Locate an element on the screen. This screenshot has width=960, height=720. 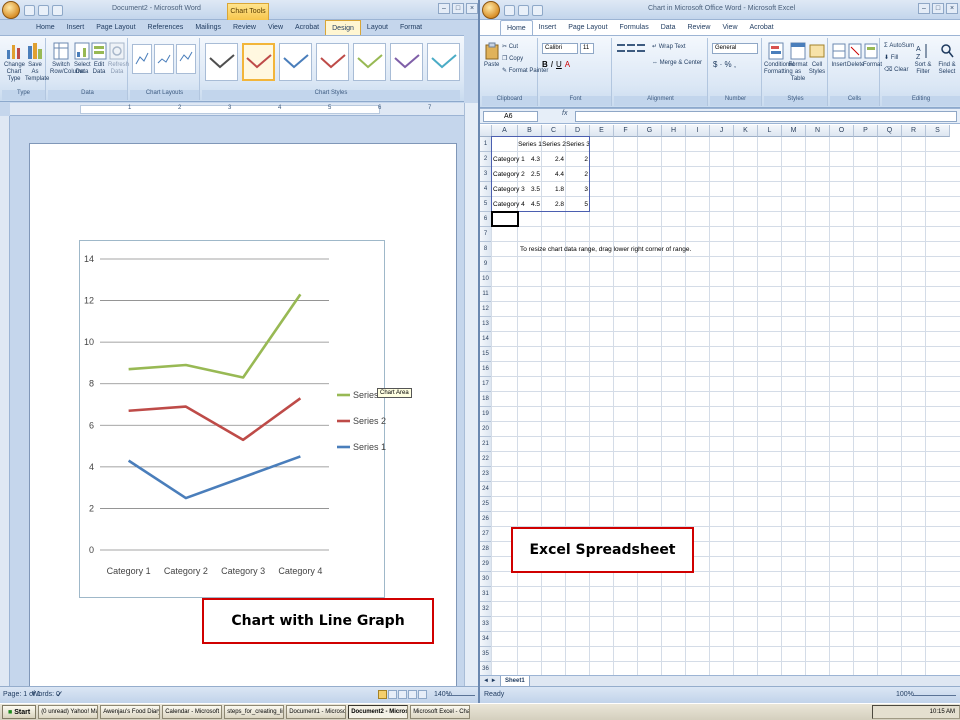
tab-acrobat: Acrobat is located at coordinates (307, 27).